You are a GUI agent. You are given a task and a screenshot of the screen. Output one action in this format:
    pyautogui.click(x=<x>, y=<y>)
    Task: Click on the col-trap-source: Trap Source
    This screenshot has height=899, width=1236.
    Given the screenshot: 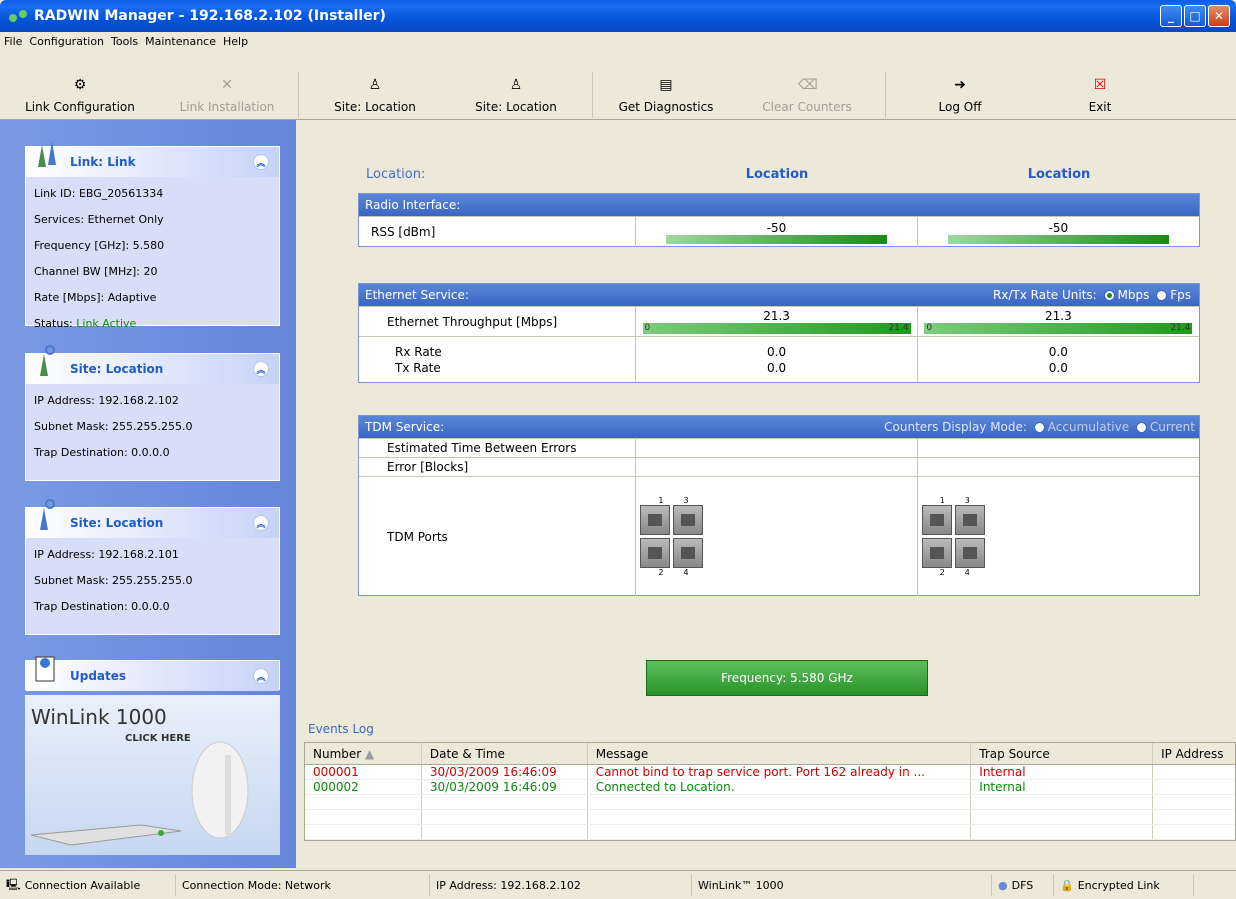 What is the action you would take?
    pyautogui.click(x=1062, y=753)
    